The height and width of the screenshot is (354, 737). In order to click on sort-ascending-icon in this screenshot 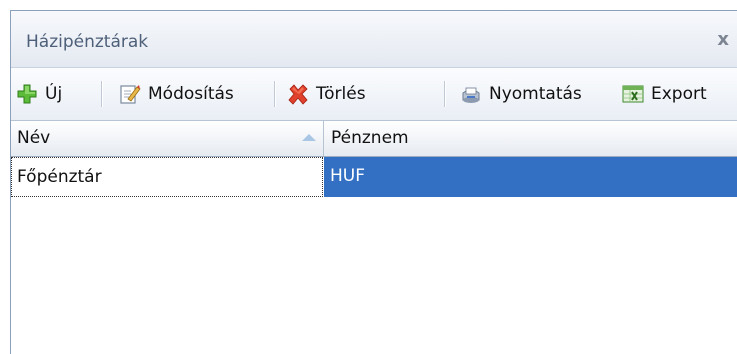, I will do `click(309, 137)`.